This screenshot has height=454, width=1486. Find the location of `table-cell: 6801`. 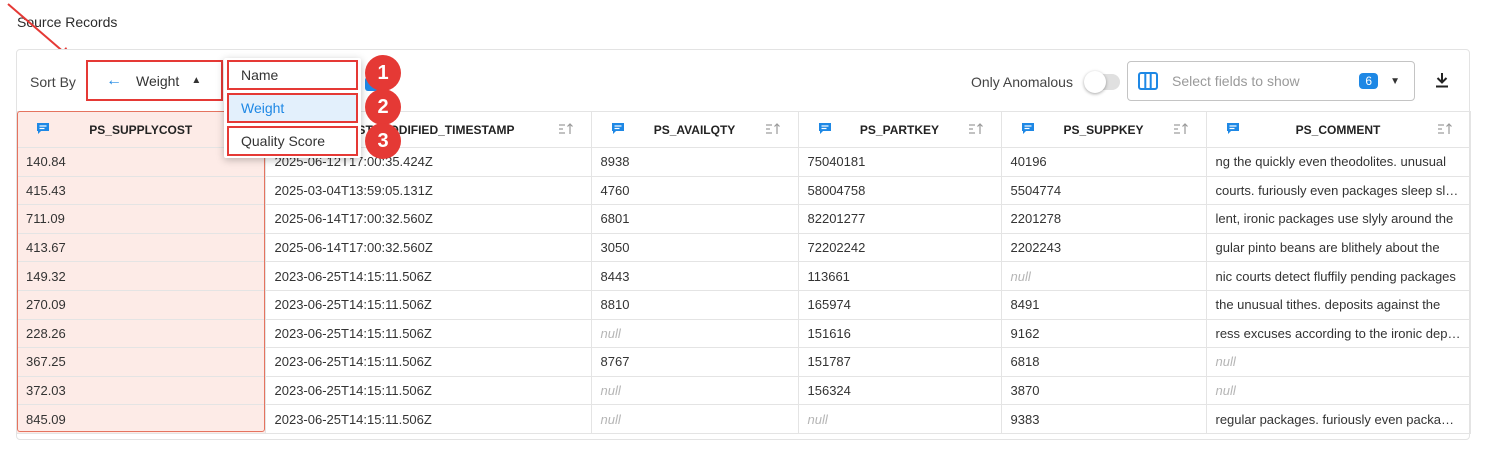

table-cell: 6801 is located at coordinates (695, 219).